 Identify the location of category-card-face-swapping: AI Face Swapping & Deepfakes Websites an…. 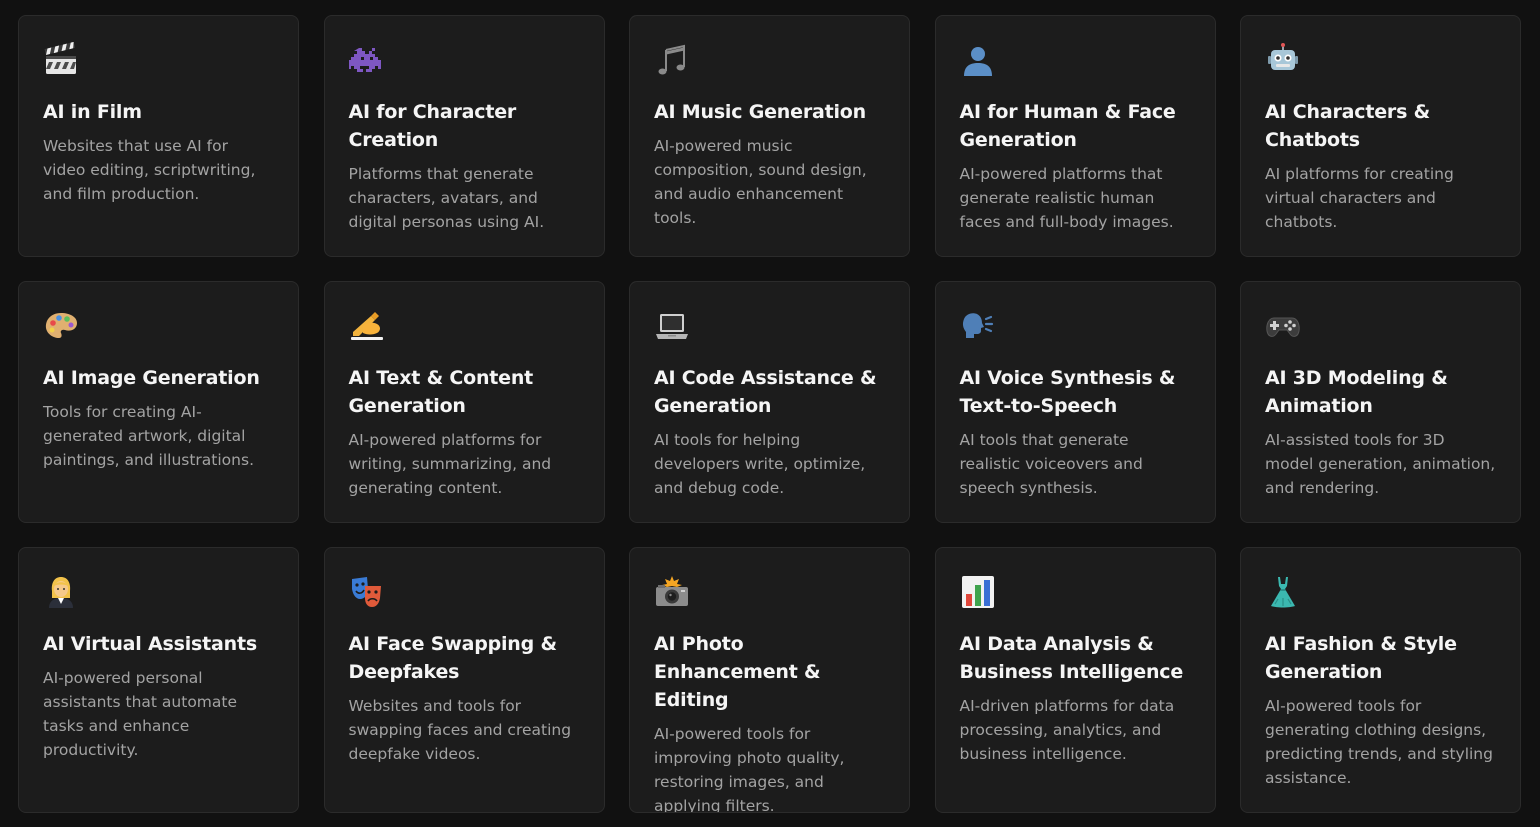
(464, 680).